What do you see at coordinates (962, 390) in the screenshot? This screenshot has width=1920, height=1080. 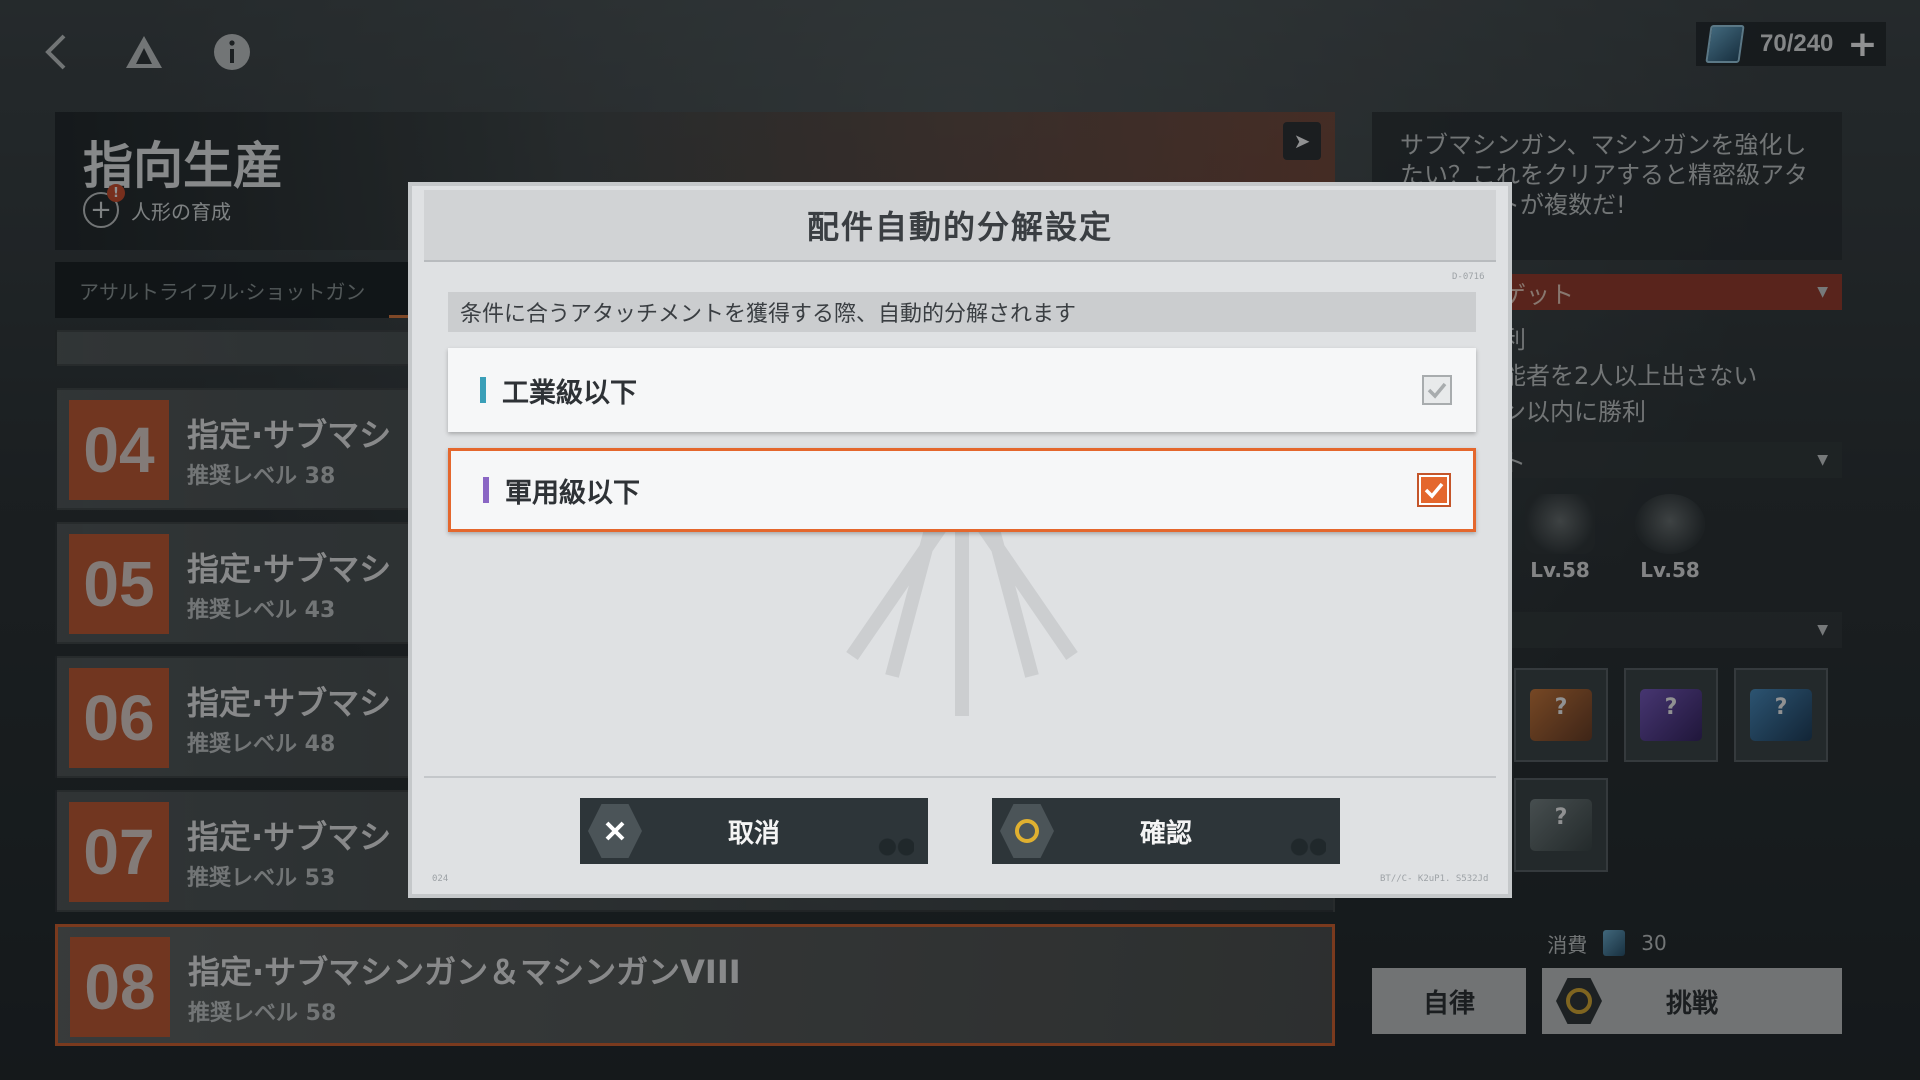 I see `option-industrial-grade: 工業級以下` at bounding box center [962, 390].